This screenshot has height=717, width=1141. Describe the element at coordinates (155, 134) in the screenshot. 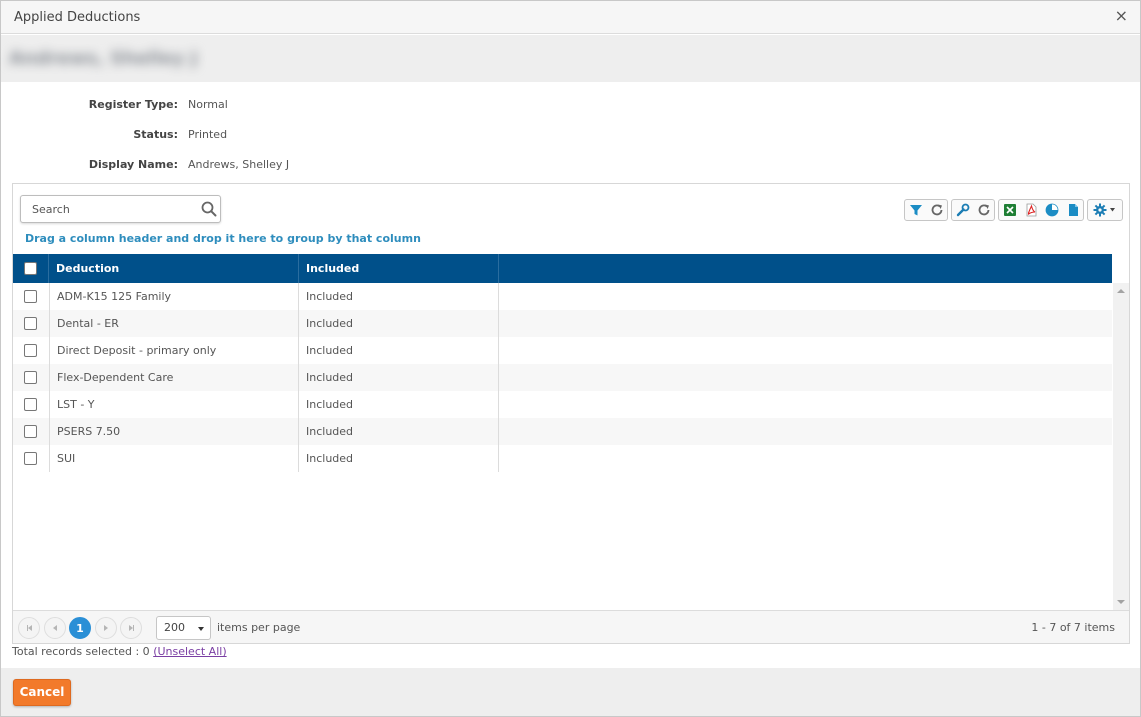

I see `status-label: Status:` at that location.